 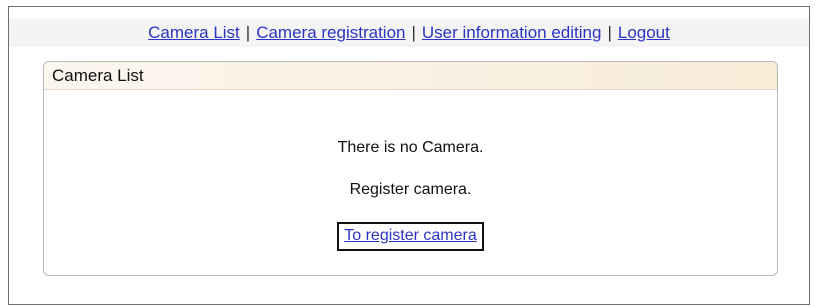 What do you see at coordinates (194, 32) in the screenshot?
I see `nav-link-camera-list: Camera List` at bounding box center [194, 32].